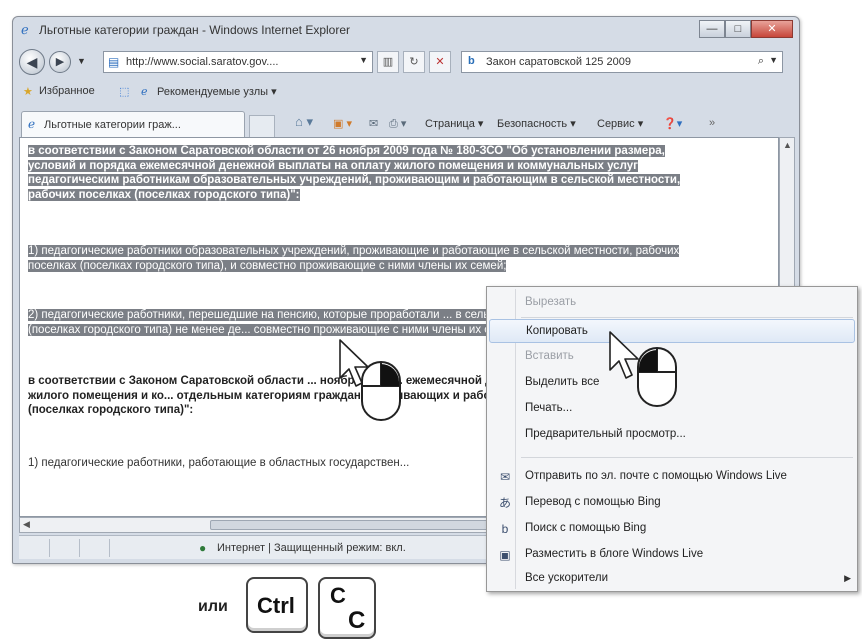 The height and width of the screenshot is (643, 862). I want to click on menu-item-label: Вставить, so click(549, 356).